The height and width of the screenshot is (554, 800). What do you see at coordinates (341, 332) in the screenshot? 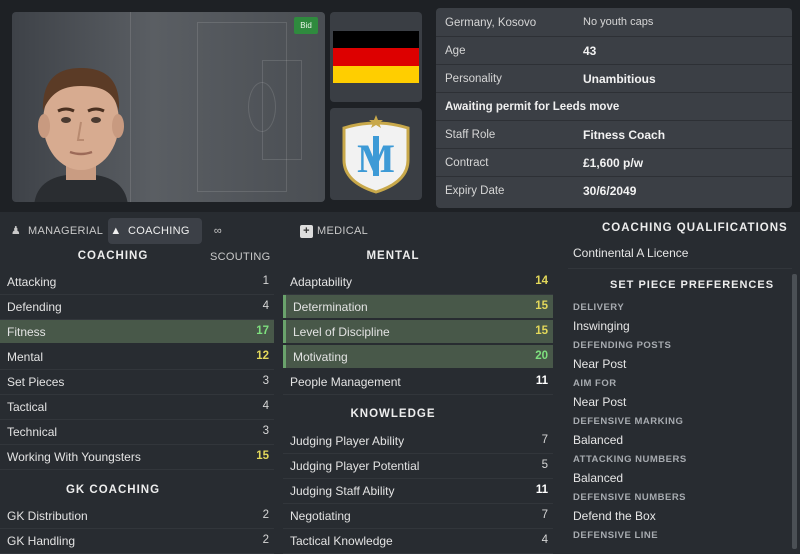
I see `attribute-name: Level of Discipline` at bounding box center [341, 332].